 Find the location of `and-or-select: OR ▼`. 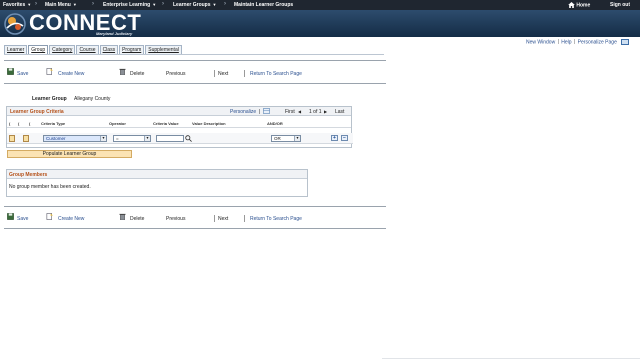

and-or-select: OR ▼ is located at coordinates (286, 138).